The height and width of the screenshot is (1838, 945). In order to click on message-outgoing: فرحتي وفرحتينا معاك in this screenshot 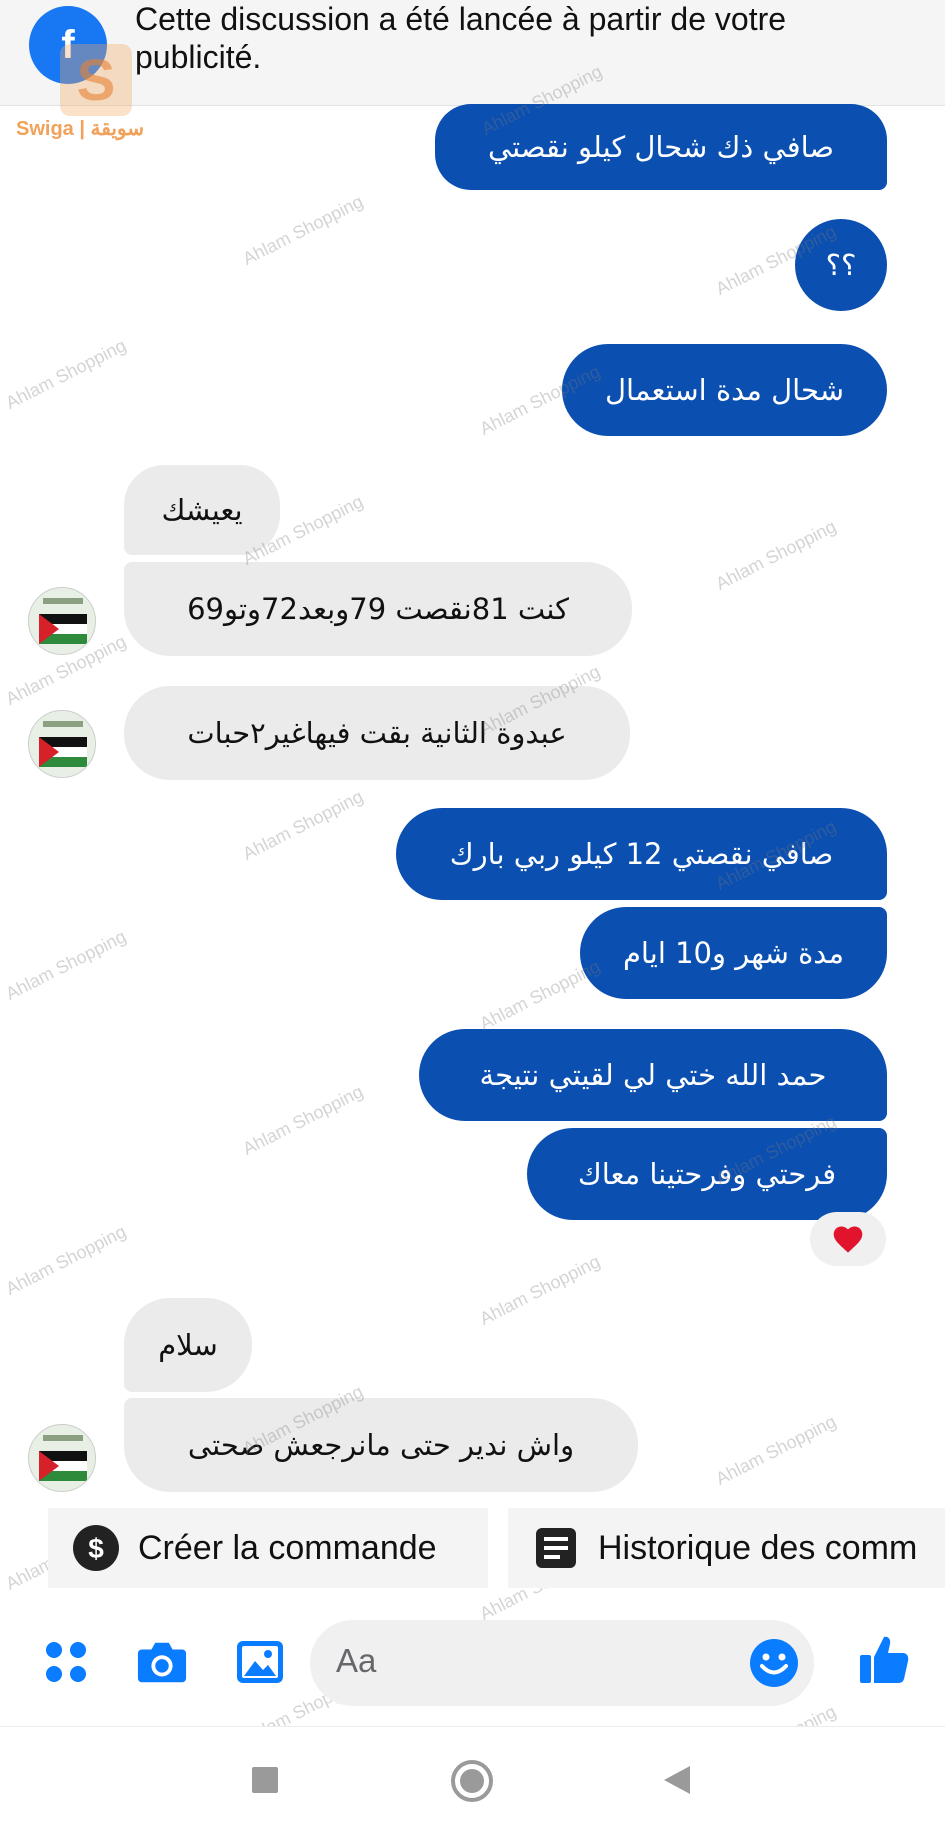, I will do `click(707, 1174)`.